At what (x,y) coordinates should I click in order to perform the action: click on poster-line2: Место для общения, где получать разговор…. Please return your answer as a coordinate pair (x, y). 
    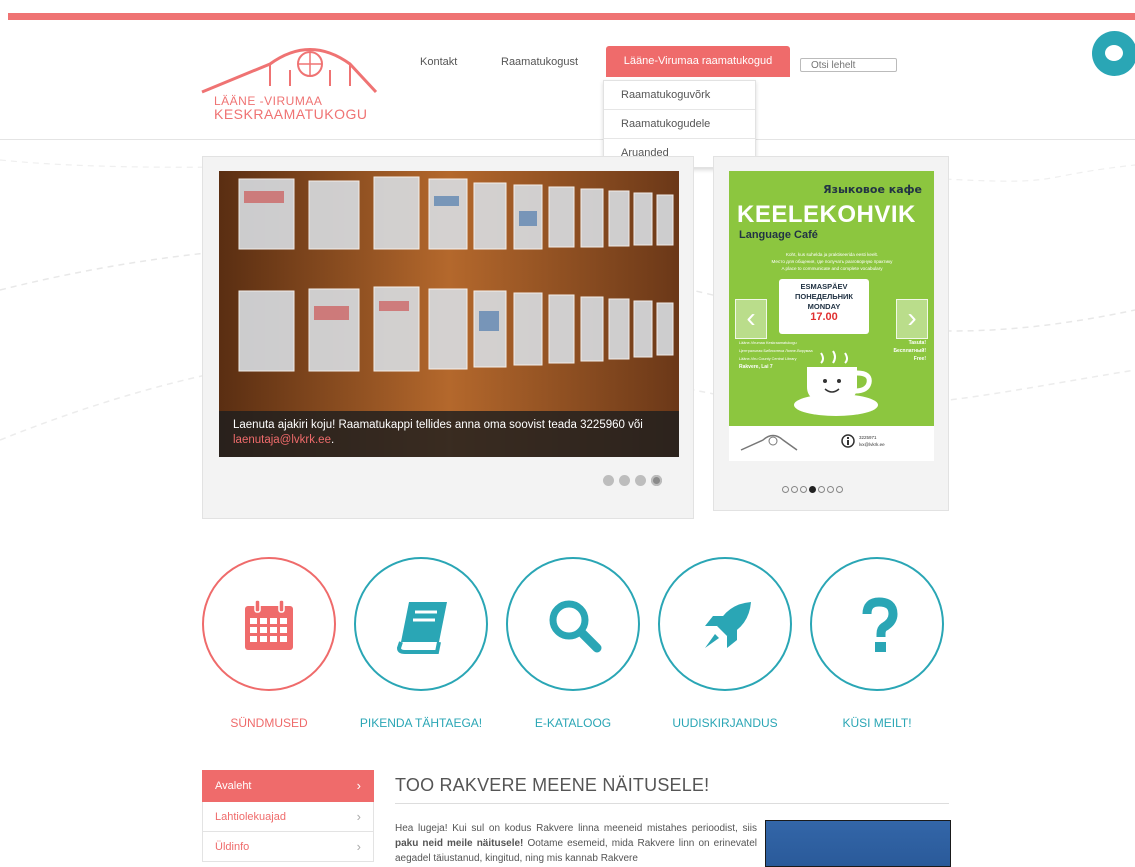
    Looking at the image, I should click on (832, 261).